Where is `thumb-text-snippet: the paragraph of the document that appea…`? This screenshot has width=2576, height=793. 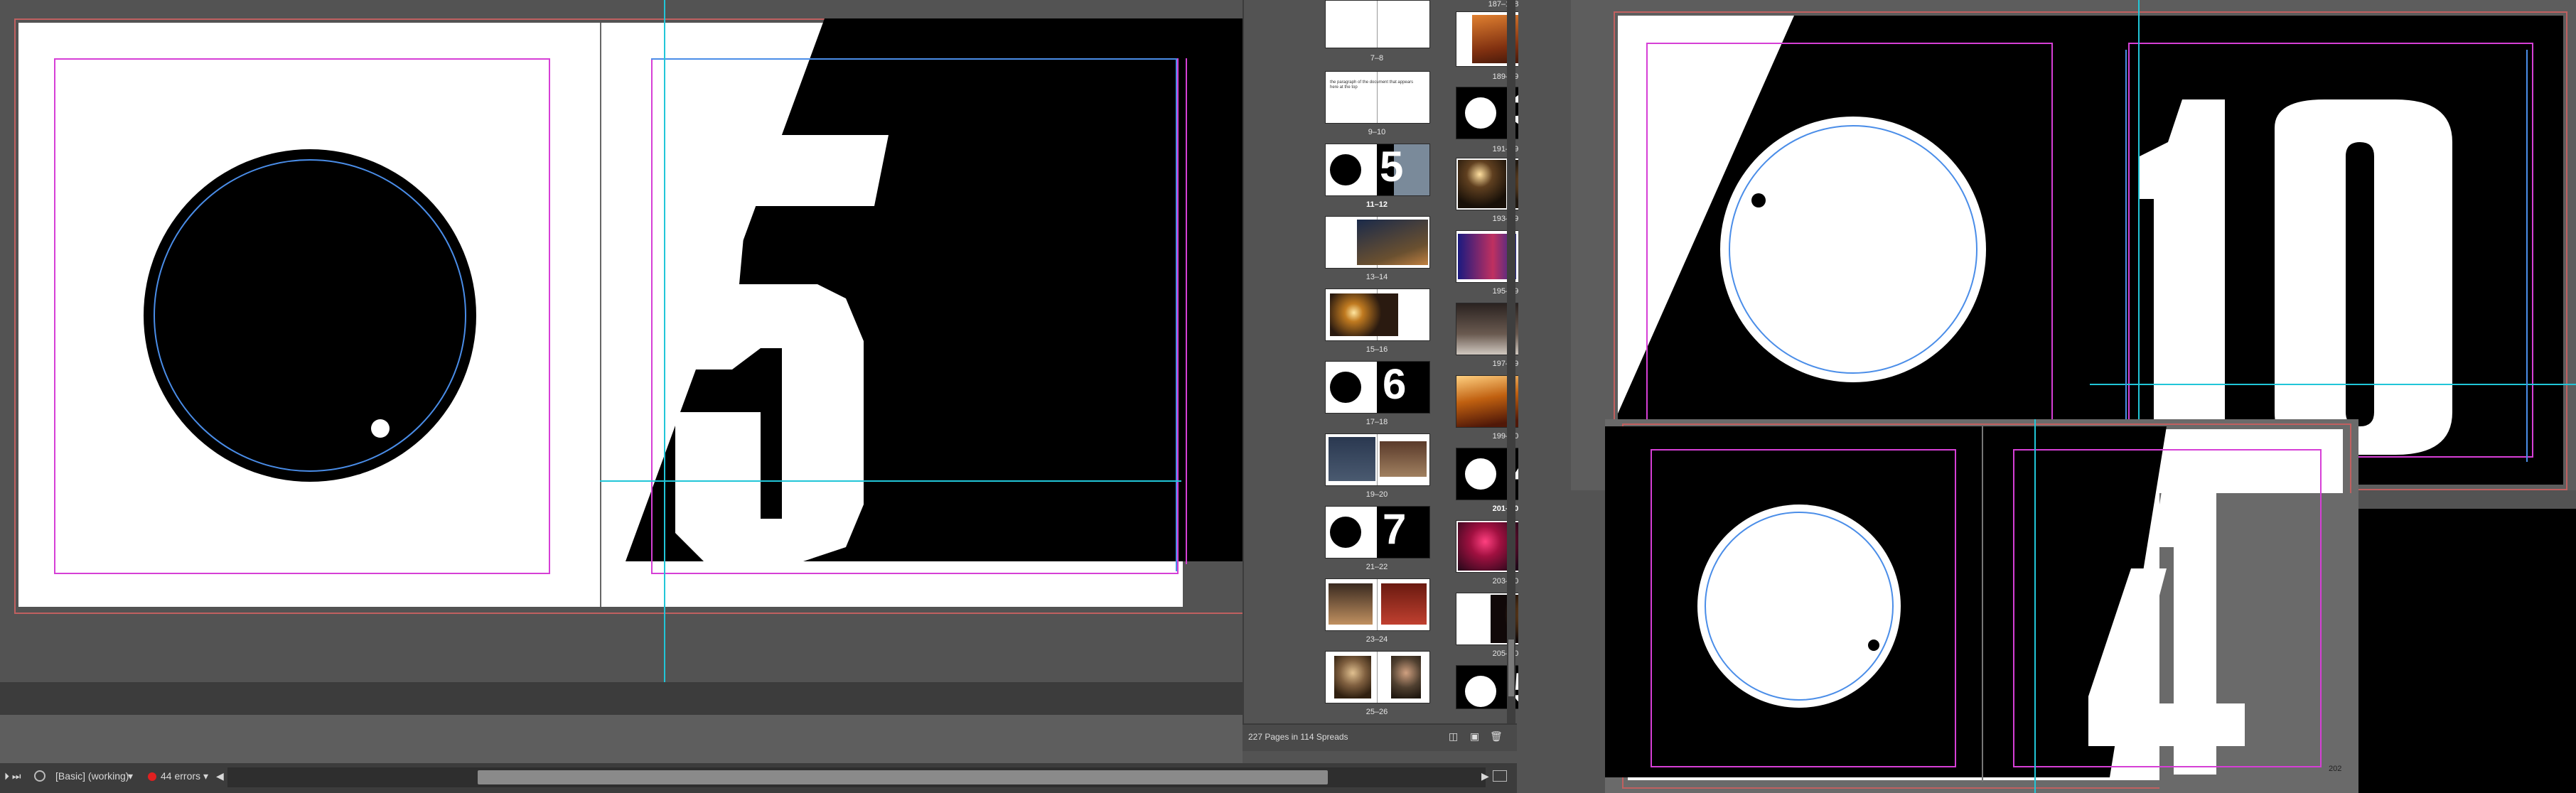 thumb-text-snippet: the paragraph of the document that appea… is located at coordinates (1372, 85).